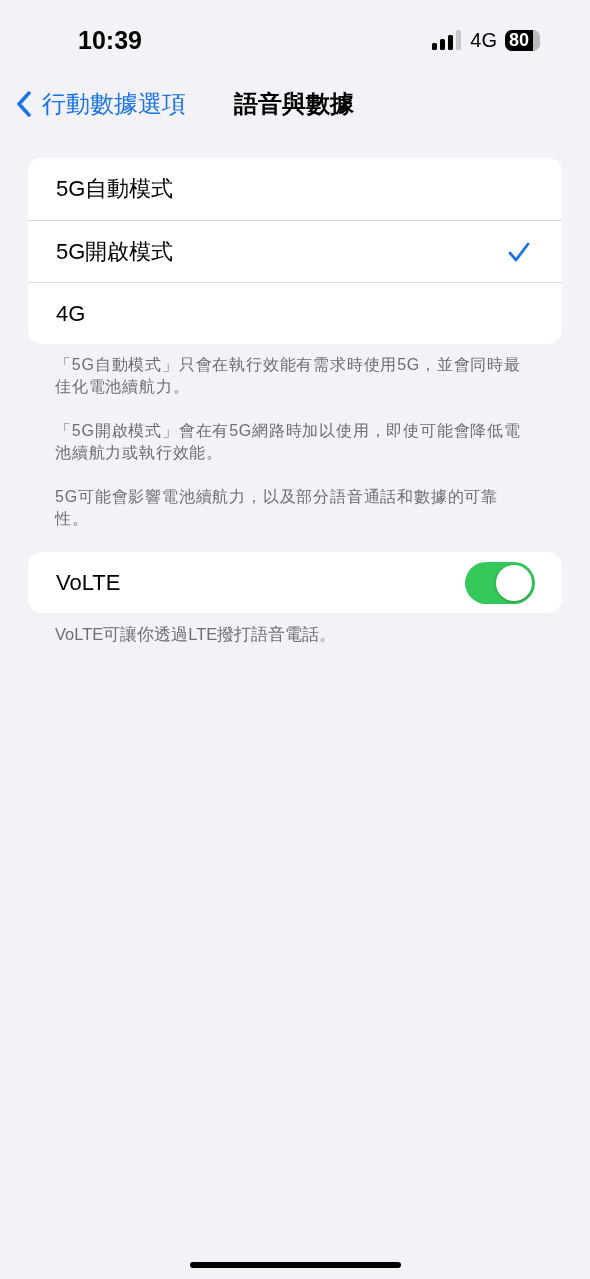  What do you see at coordinates (101, 104) in the screenshot?
I see `back-button: 行動數據選項` at bounding box center [101, 104].